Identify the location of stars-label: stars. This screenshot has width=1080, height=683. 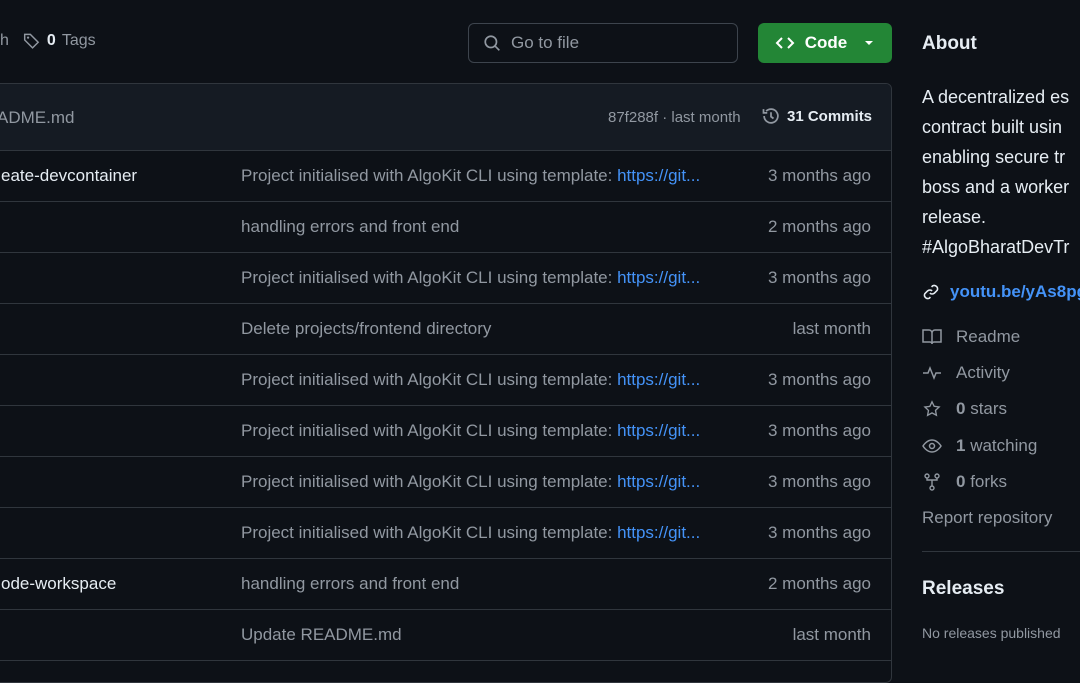
(989, 408).